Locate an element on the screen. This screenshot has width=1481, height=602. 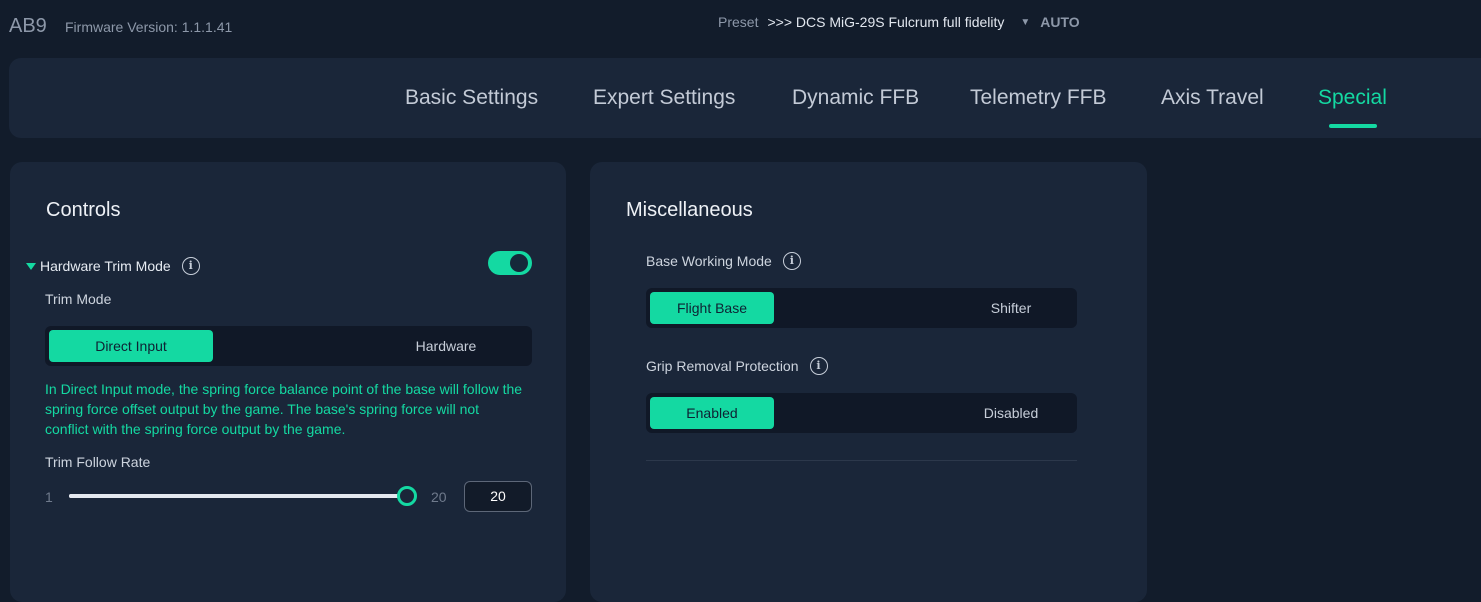
expand-caret-icon is located at coordinates (31, 266).